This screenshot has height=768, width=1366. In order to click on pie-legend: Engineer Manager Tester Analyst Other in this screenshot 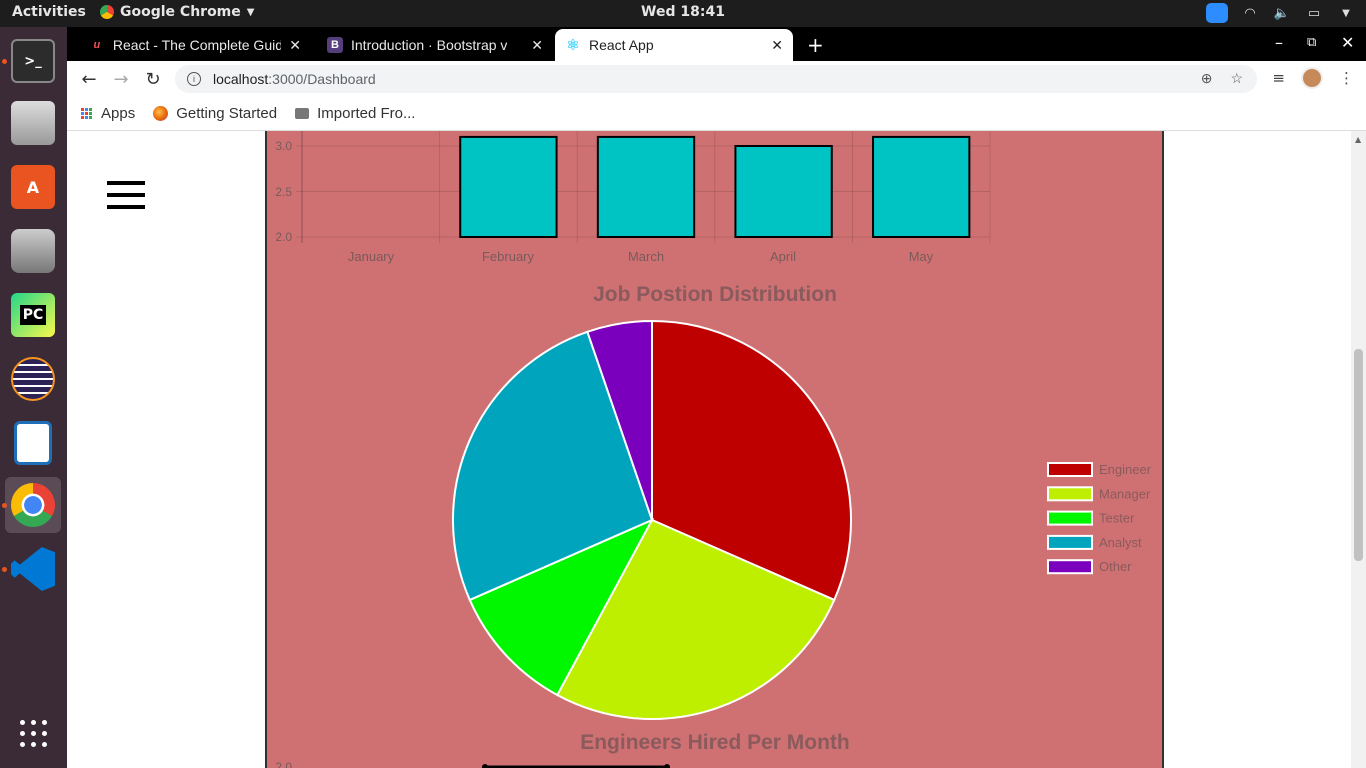, I will do `click(1099, 518)`.